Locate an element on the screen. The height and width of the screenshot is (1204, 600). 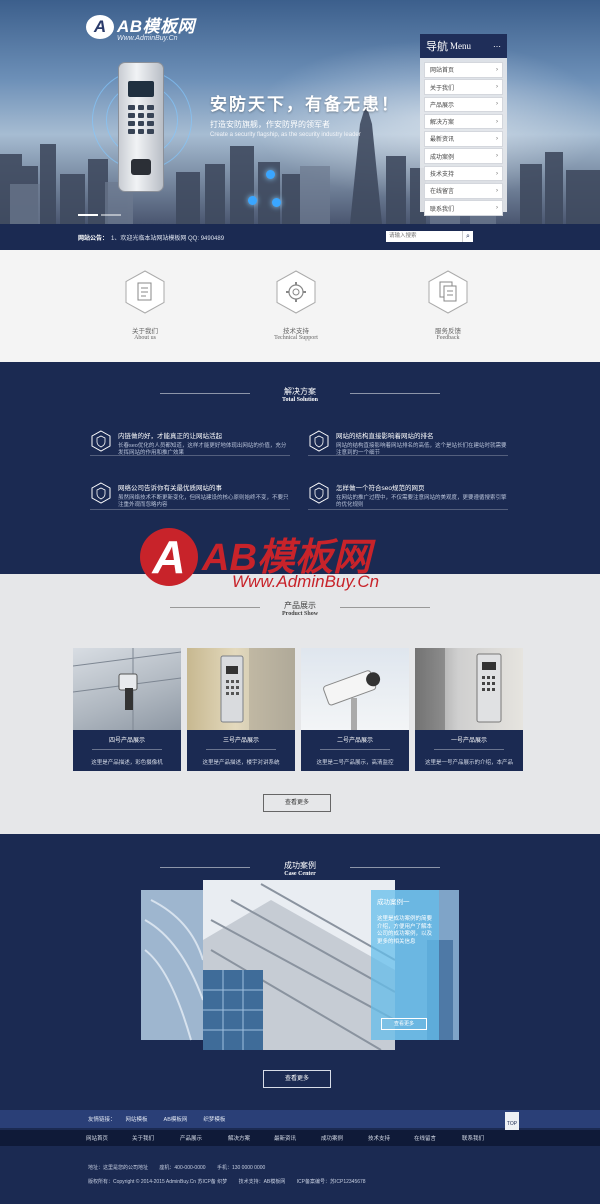
product-card: 二号产品展示 这里是二号产品展示，高清监控 is located at coordinates (355, 709).